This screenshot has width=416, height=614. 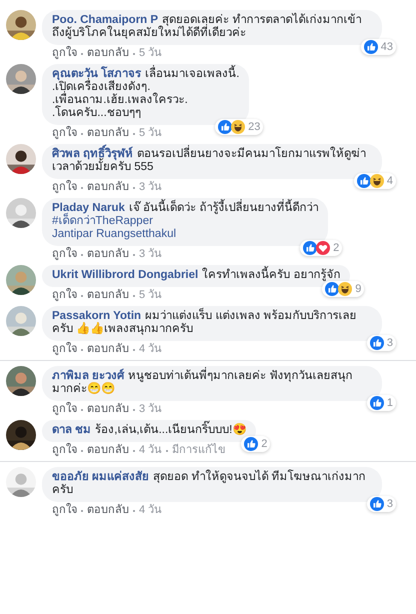 I want to click on author-link: ภาพิมล ยะวงศ์, so click(x=88, y=376).